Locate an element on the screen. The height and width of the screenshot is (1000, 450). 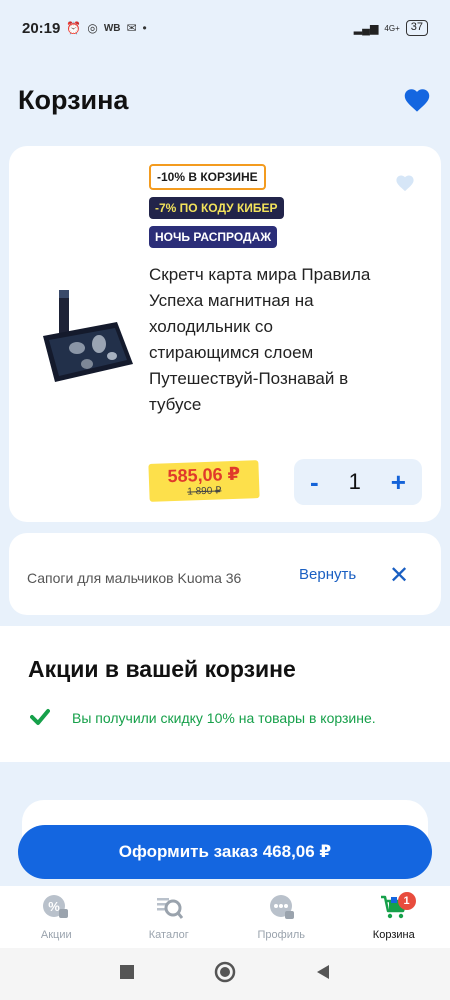
bottom-navigation: % Акции Каталог Профиль 1 Корзина is located at coordinates (225, 917).